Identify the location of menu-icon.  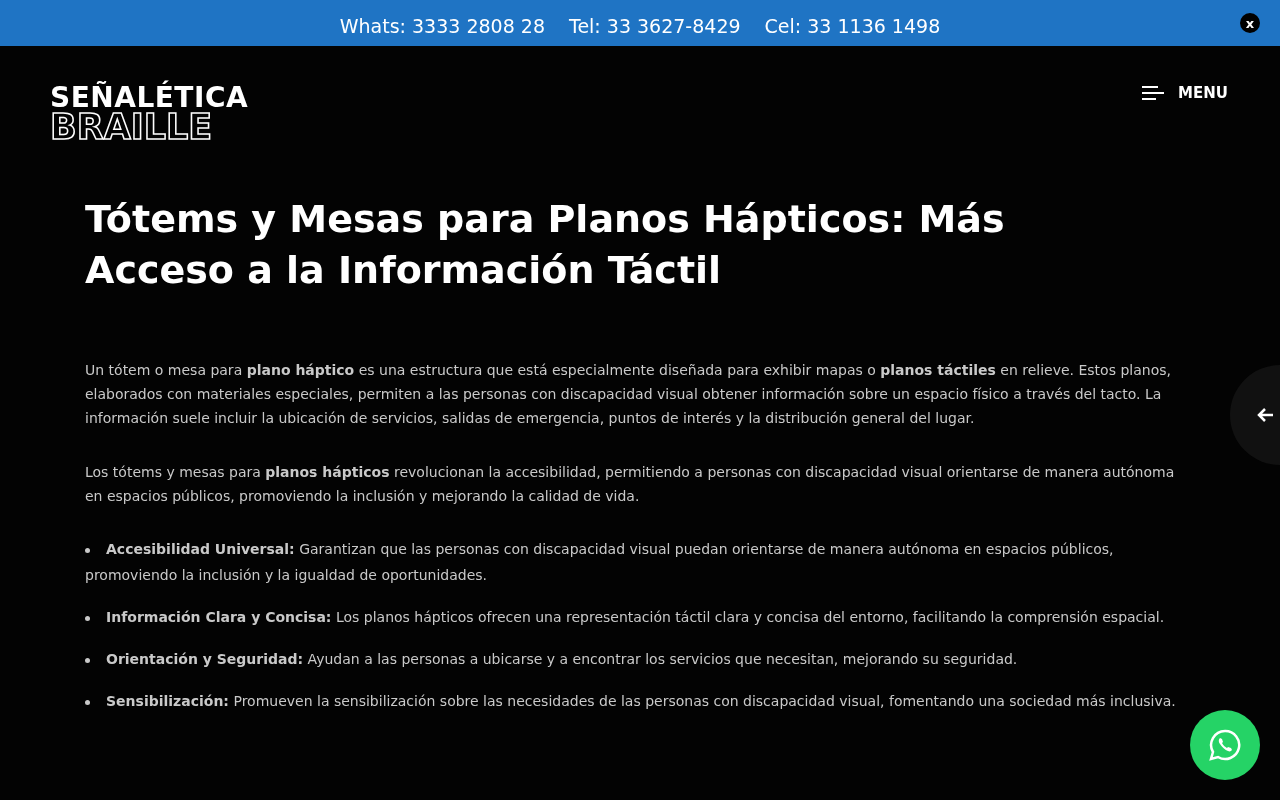
(1153, 93).